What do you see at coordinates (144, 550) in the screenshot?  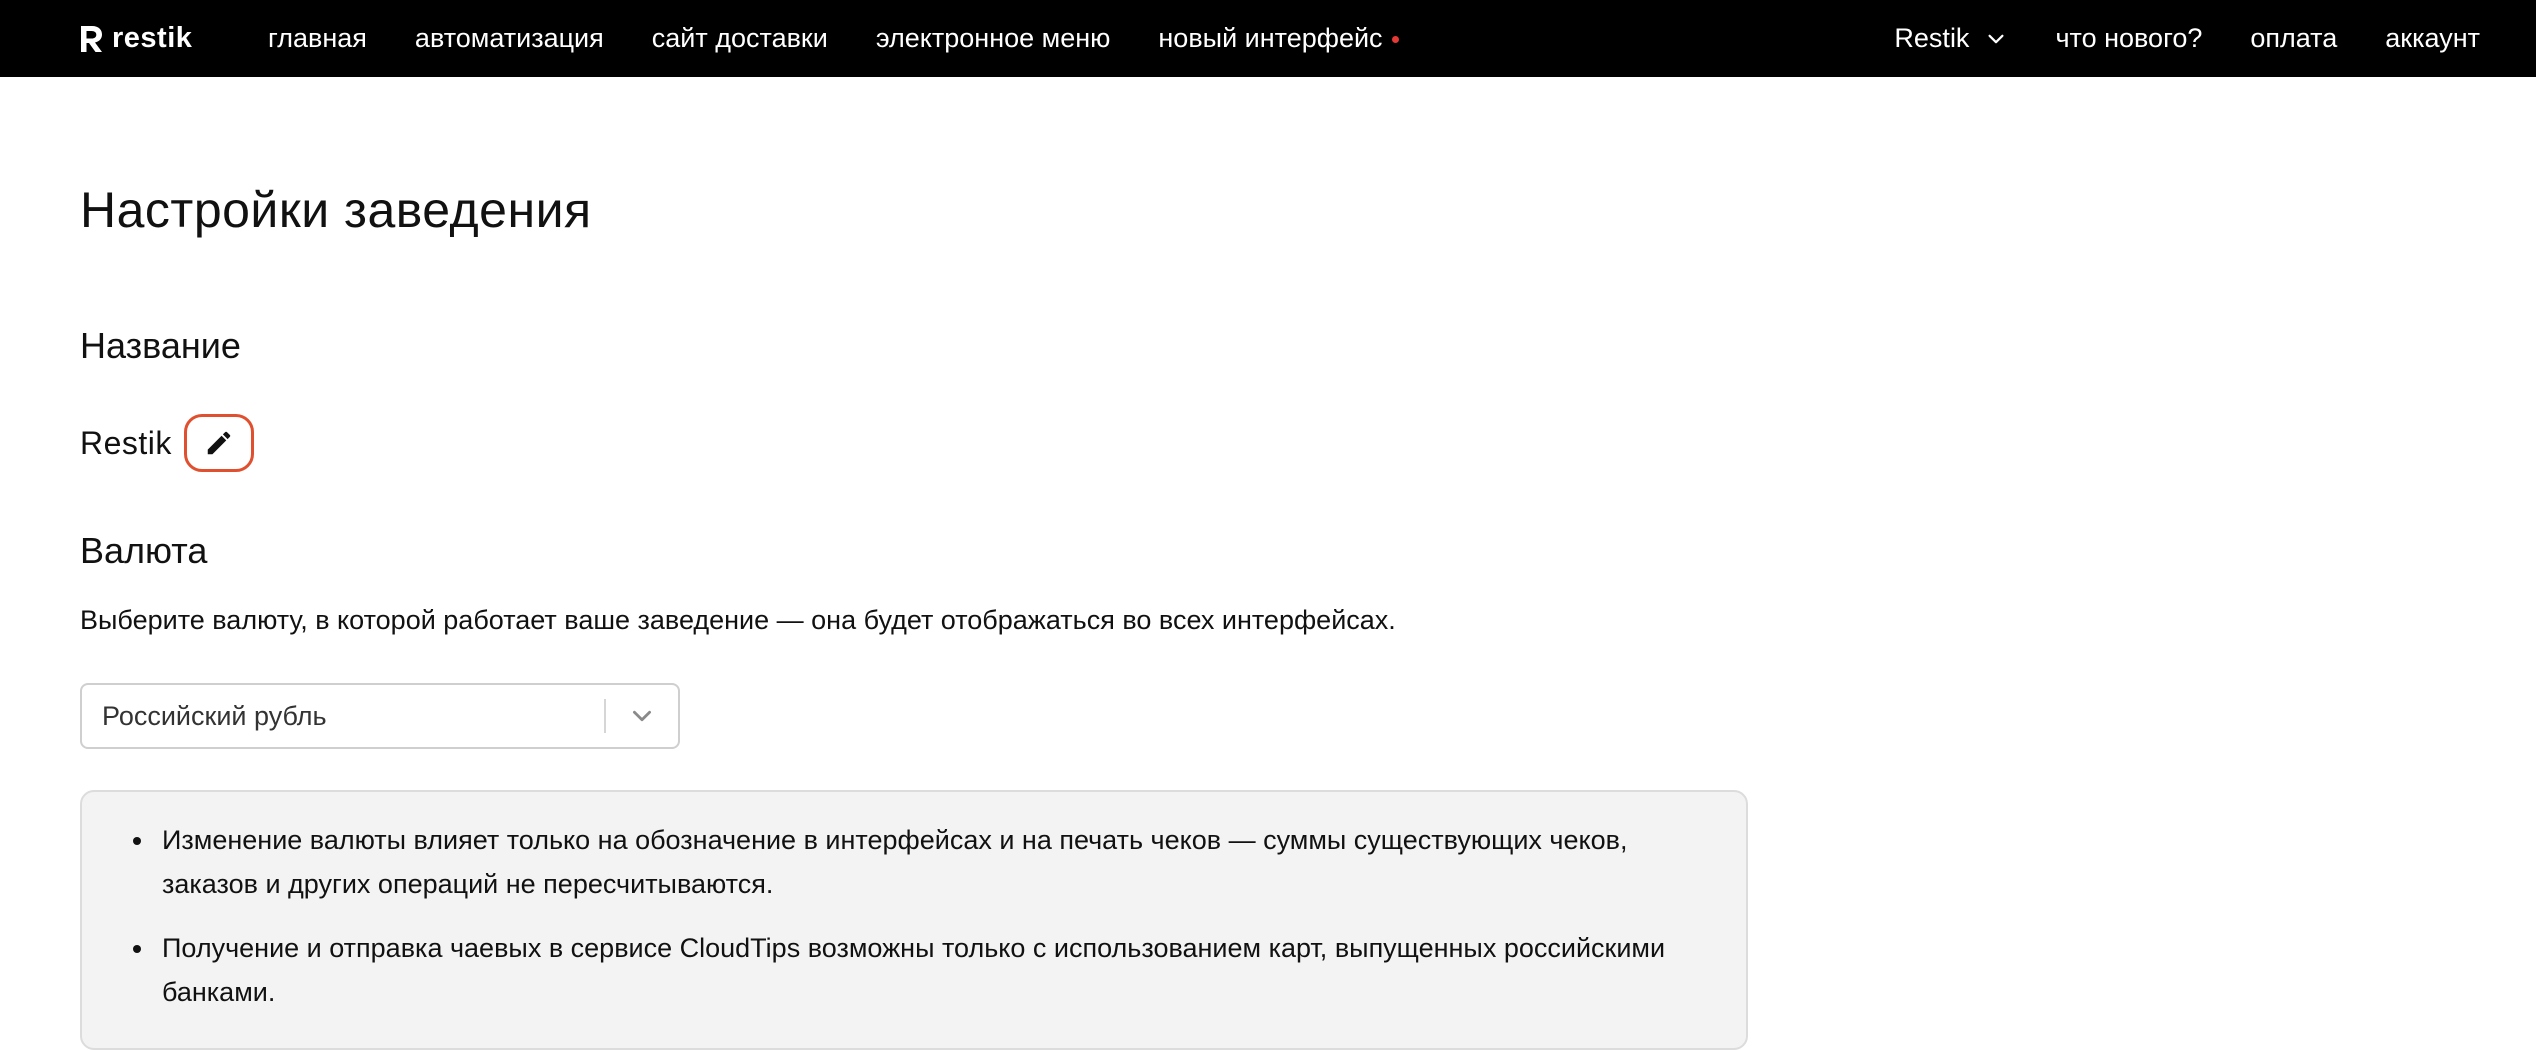 I see `currency-section-heading: Валюта` at bounding box center [144, 550].